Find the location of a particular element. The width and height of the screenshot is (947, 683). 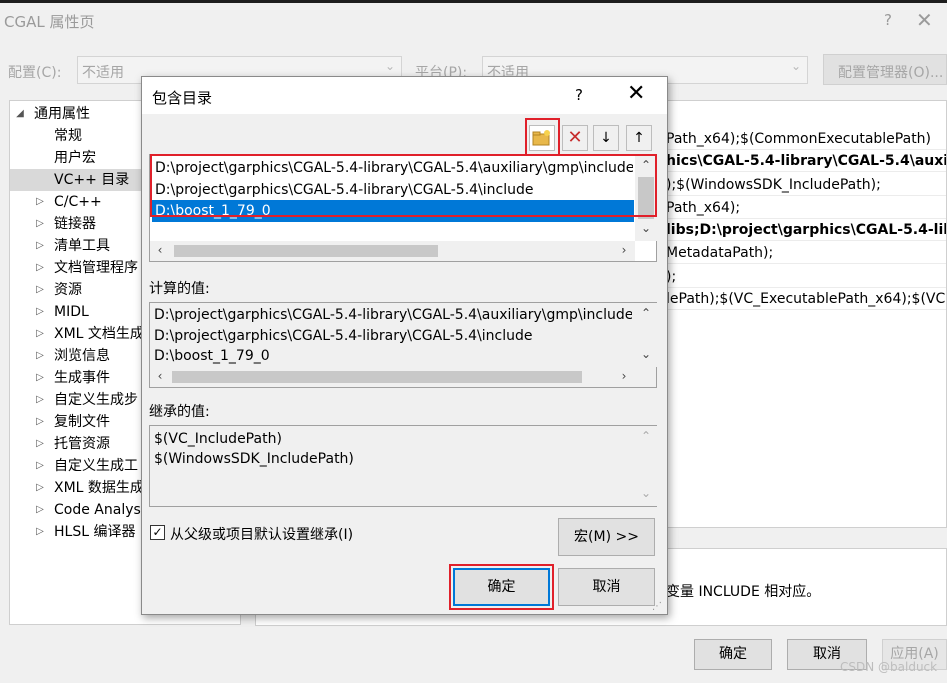

grid-value: Path_x64); is located at coordinates (703, 208).